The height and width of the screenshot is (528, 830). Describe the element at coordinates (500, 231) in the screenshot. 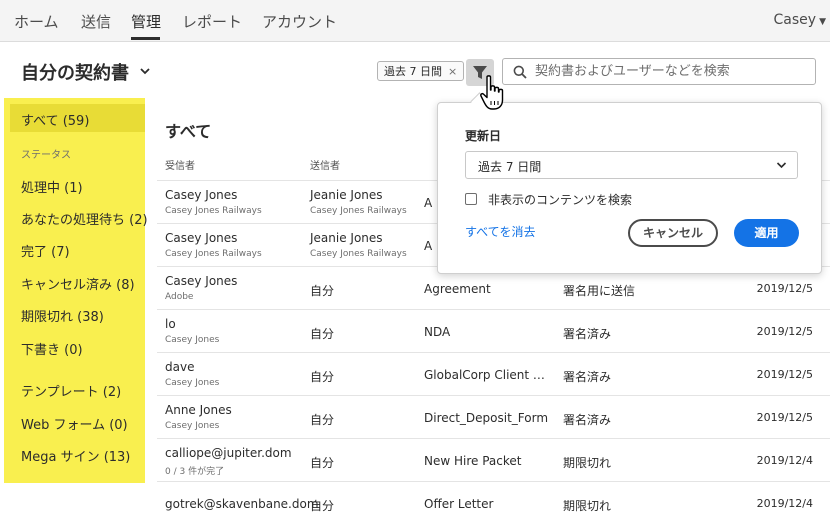

I see `clear-all-link: すべてを消去` at that location.